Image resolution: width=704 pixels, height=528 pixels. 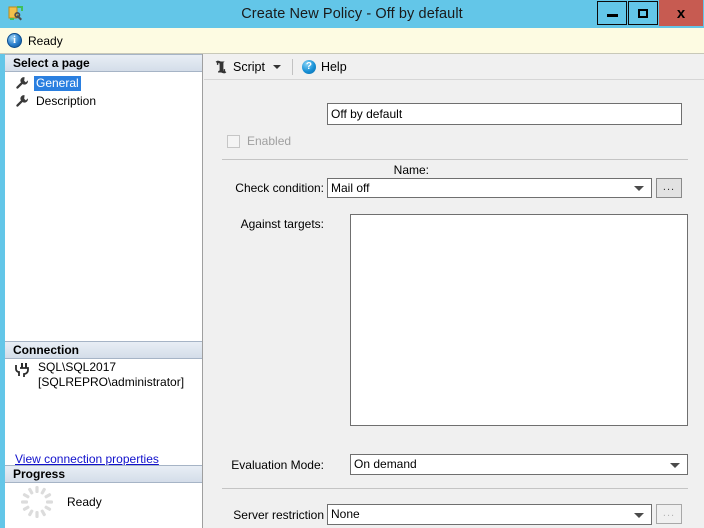 I want to click on status-text: Ready, so click(x=45, y=40).